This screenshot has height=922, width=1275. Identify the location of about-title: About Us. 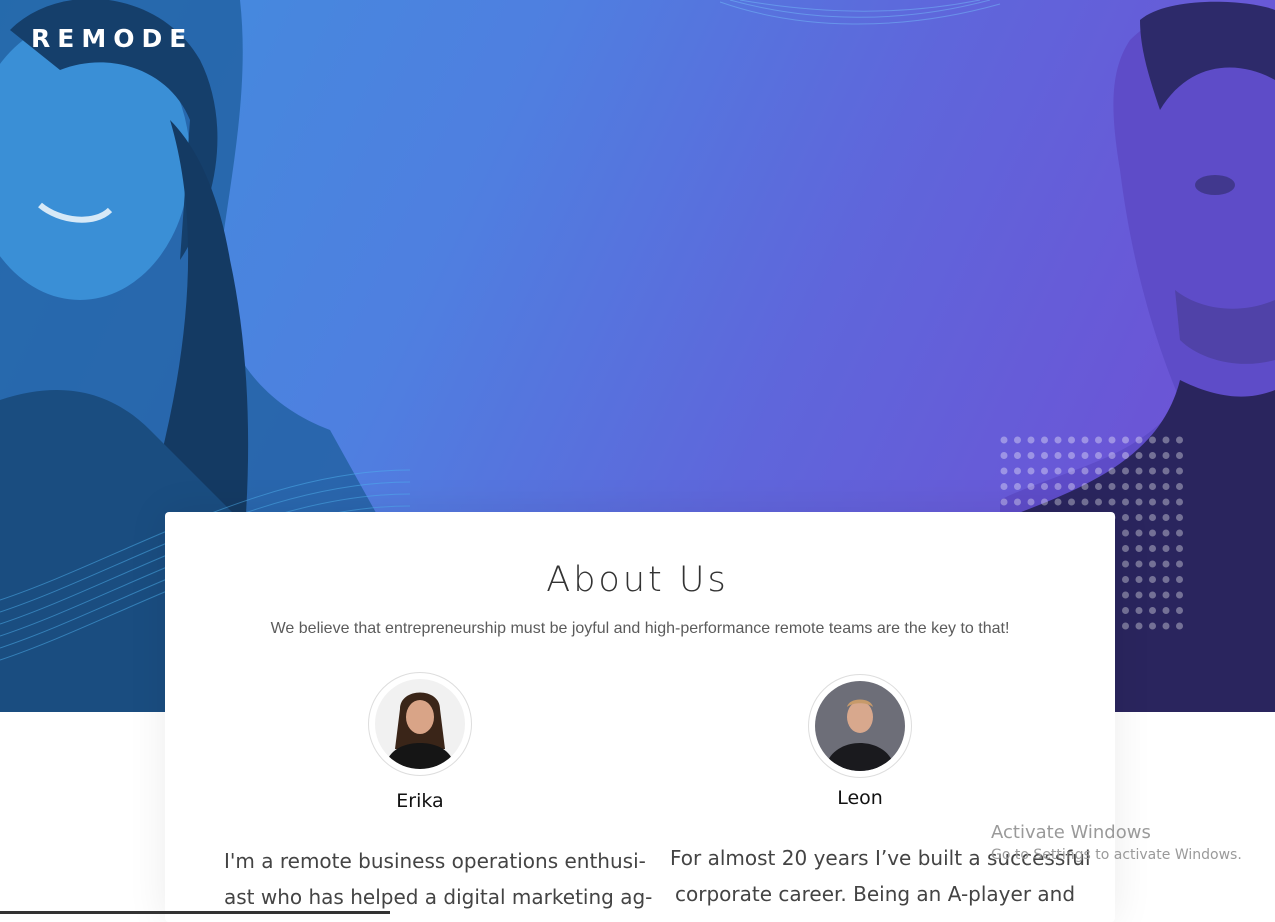
(637, 580).